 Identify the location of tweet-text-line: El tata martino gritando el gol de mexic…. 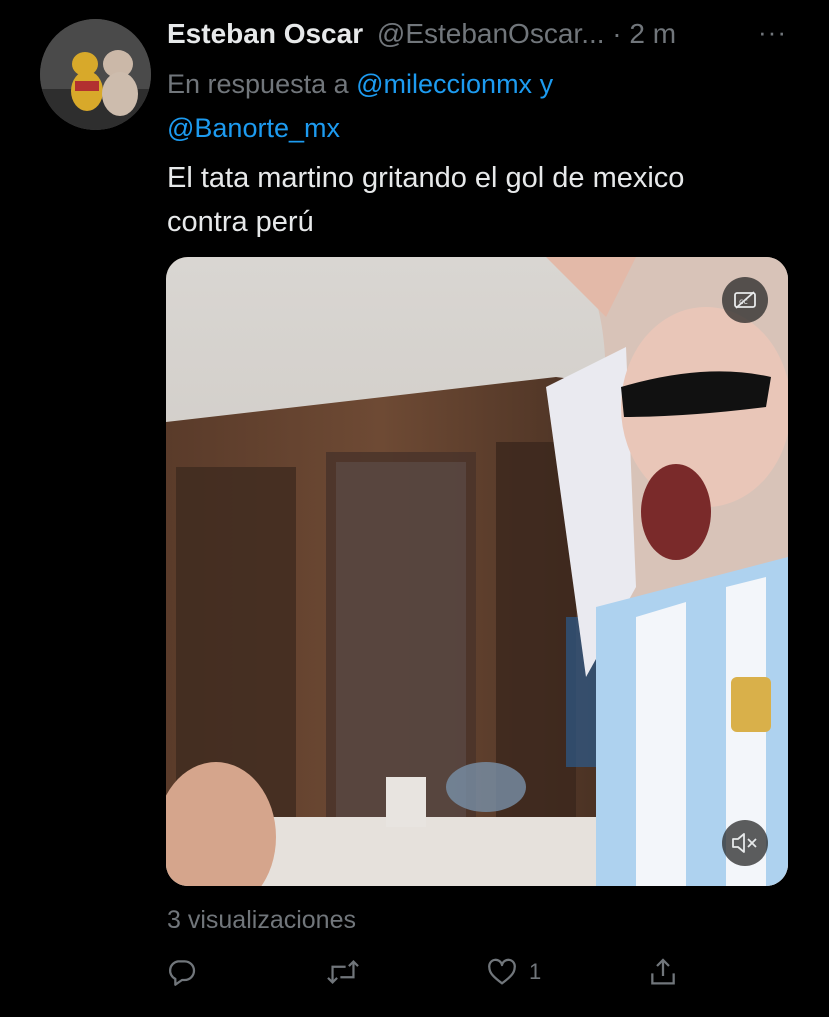
(426, 178).